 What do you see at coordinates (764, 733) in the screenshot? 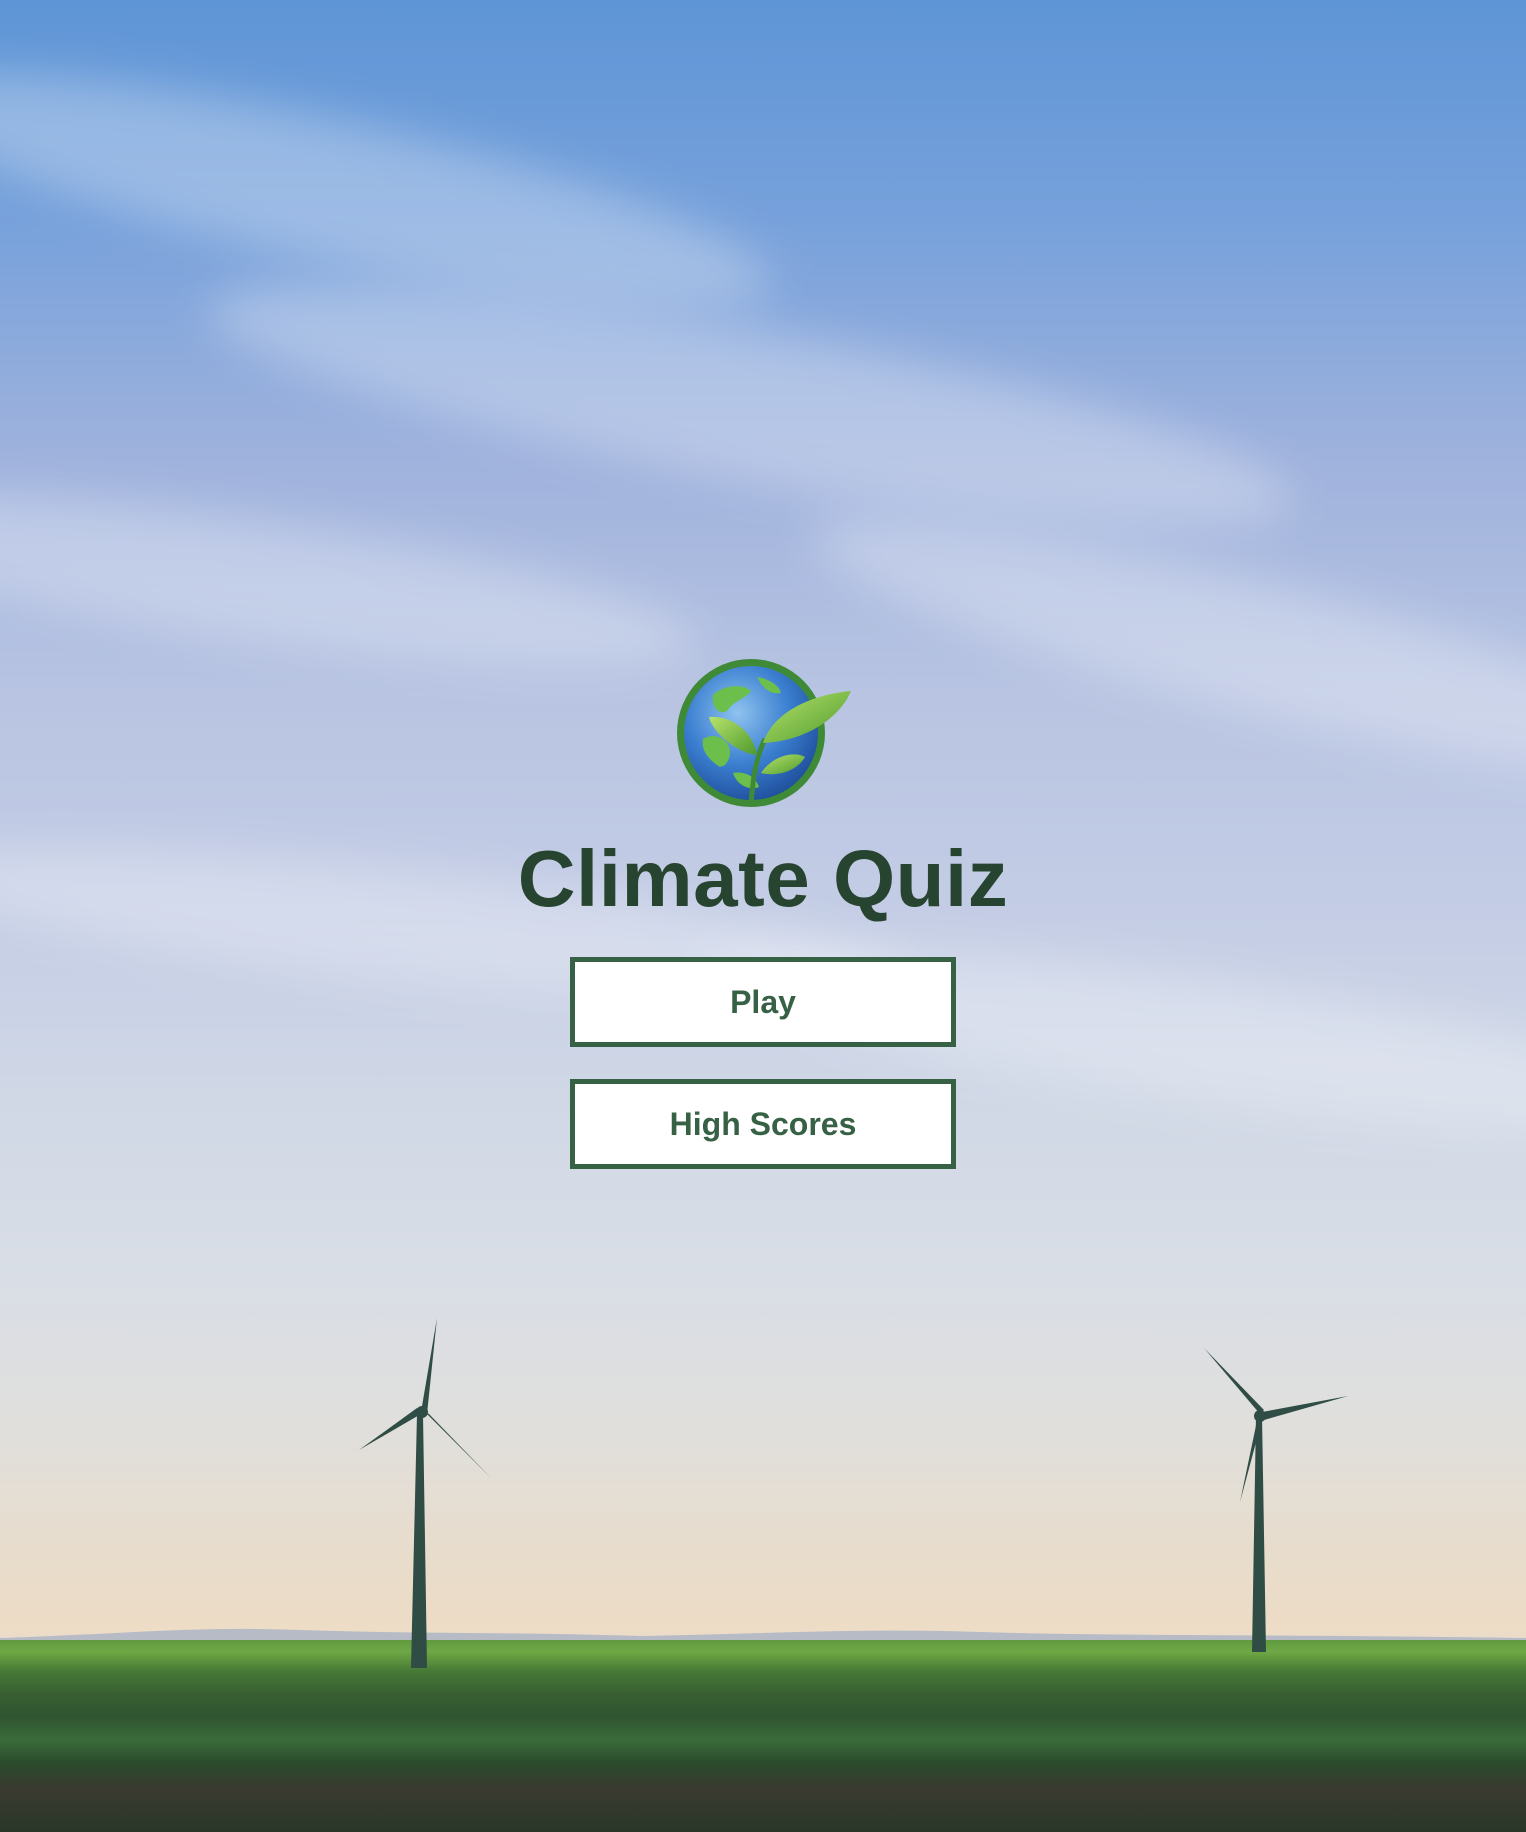
I see `globe-leaf-icon` at bounding box center [764, 733].